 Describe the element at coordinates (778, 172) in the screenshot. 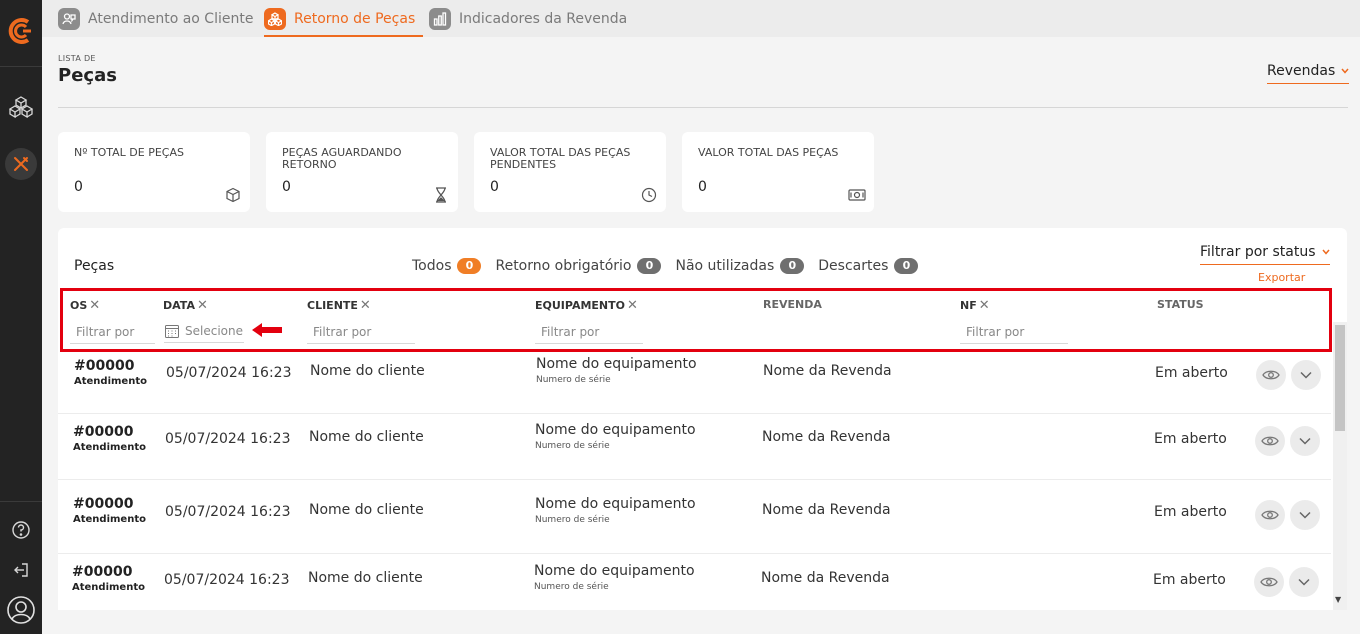

I see `card-valor-total: VALOR TOTAL DAS PEÇAS 0` at that location.